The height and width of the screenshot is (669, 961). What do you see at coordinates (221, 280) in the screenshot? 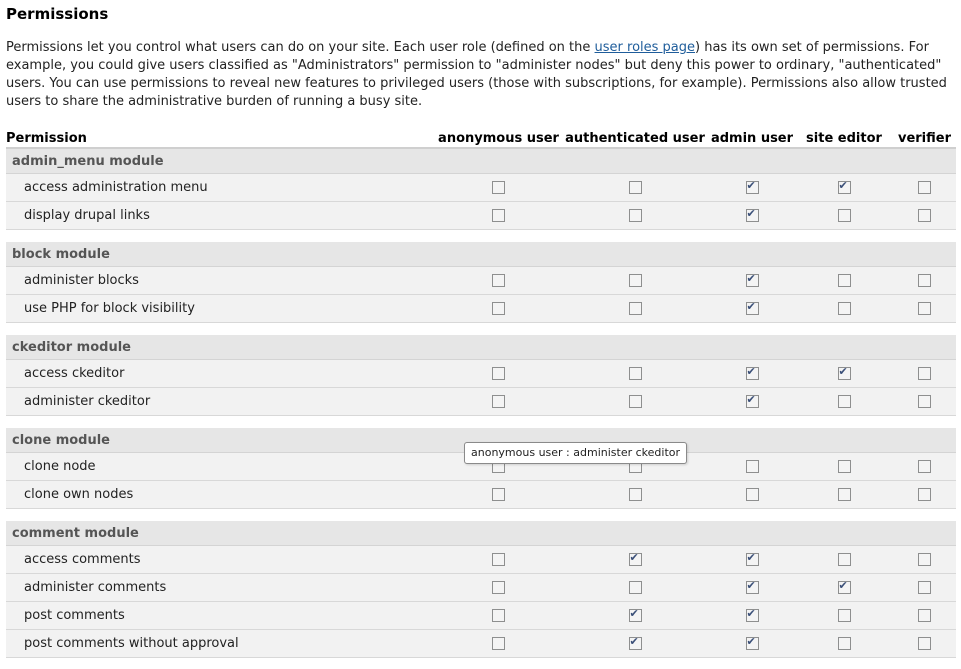
I see `permission-label: administer blocks` at bounding box center [221, 280].